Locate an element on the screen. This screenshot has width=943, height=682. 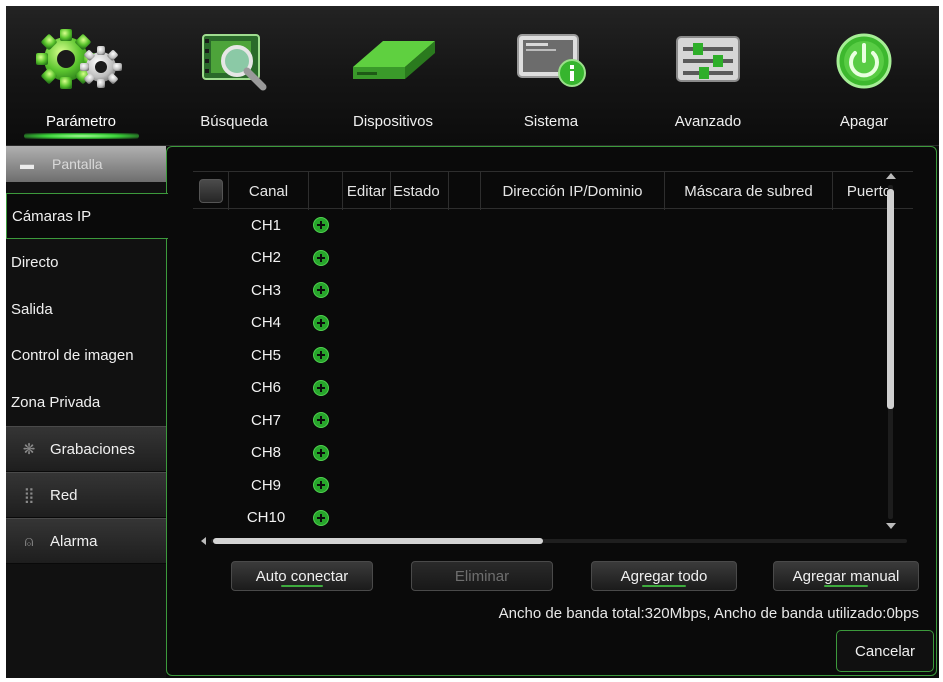
table-row: CH8 is located at coordinates (543, 453).